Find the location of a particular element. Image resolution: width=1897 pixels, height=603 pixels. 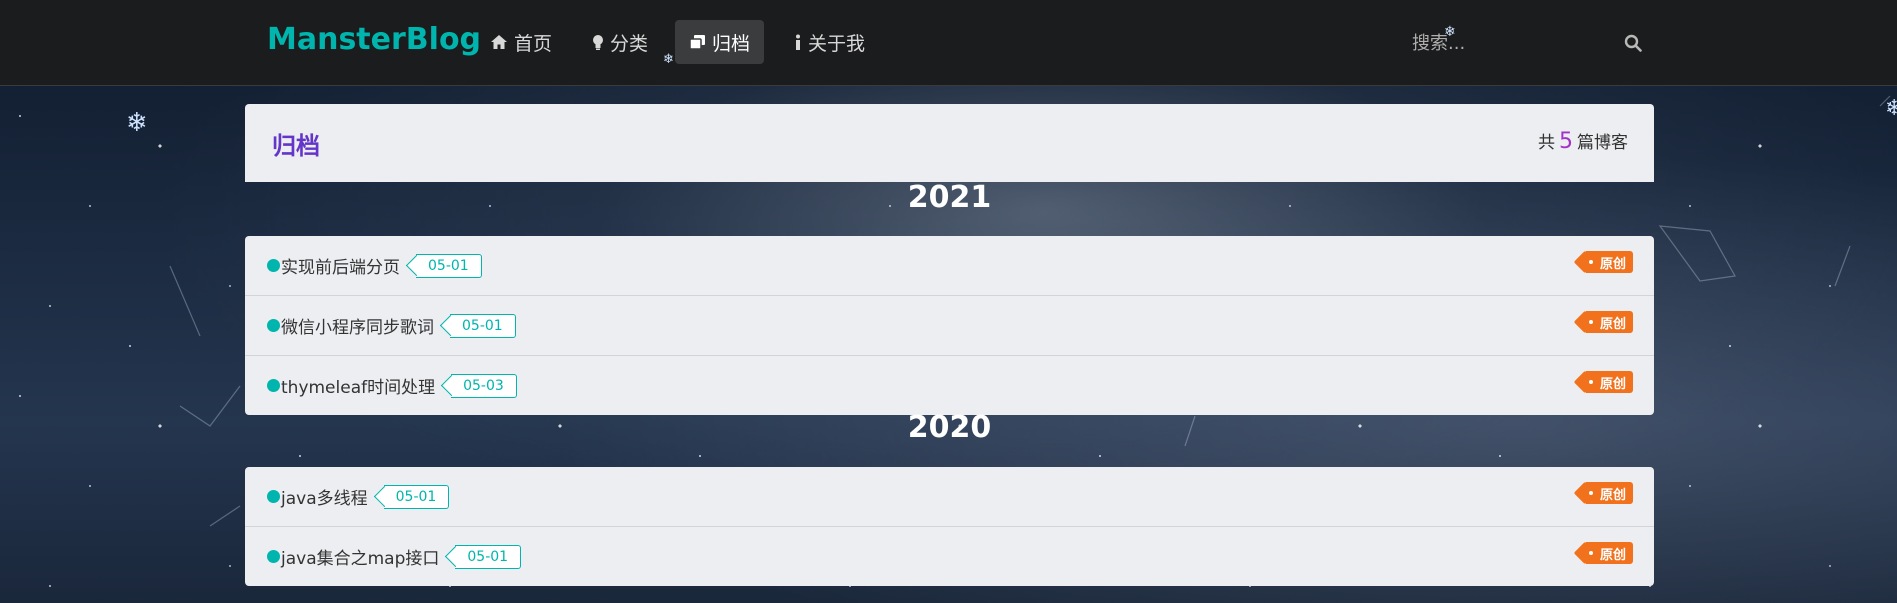

archive-header: 归档 共 5 篇博客 is located at coordinates (949, 143).